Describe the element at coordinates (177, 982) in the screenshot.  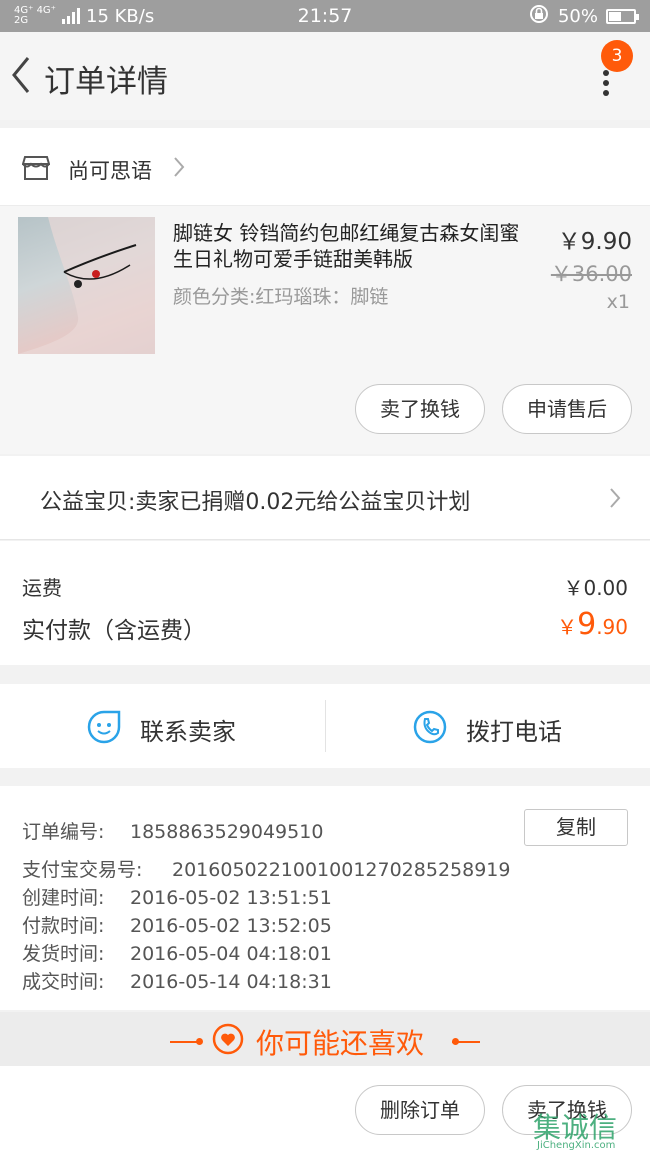
I see `completed-time-row: 成交时间: 2016-05-14 04:18:31` at that location.